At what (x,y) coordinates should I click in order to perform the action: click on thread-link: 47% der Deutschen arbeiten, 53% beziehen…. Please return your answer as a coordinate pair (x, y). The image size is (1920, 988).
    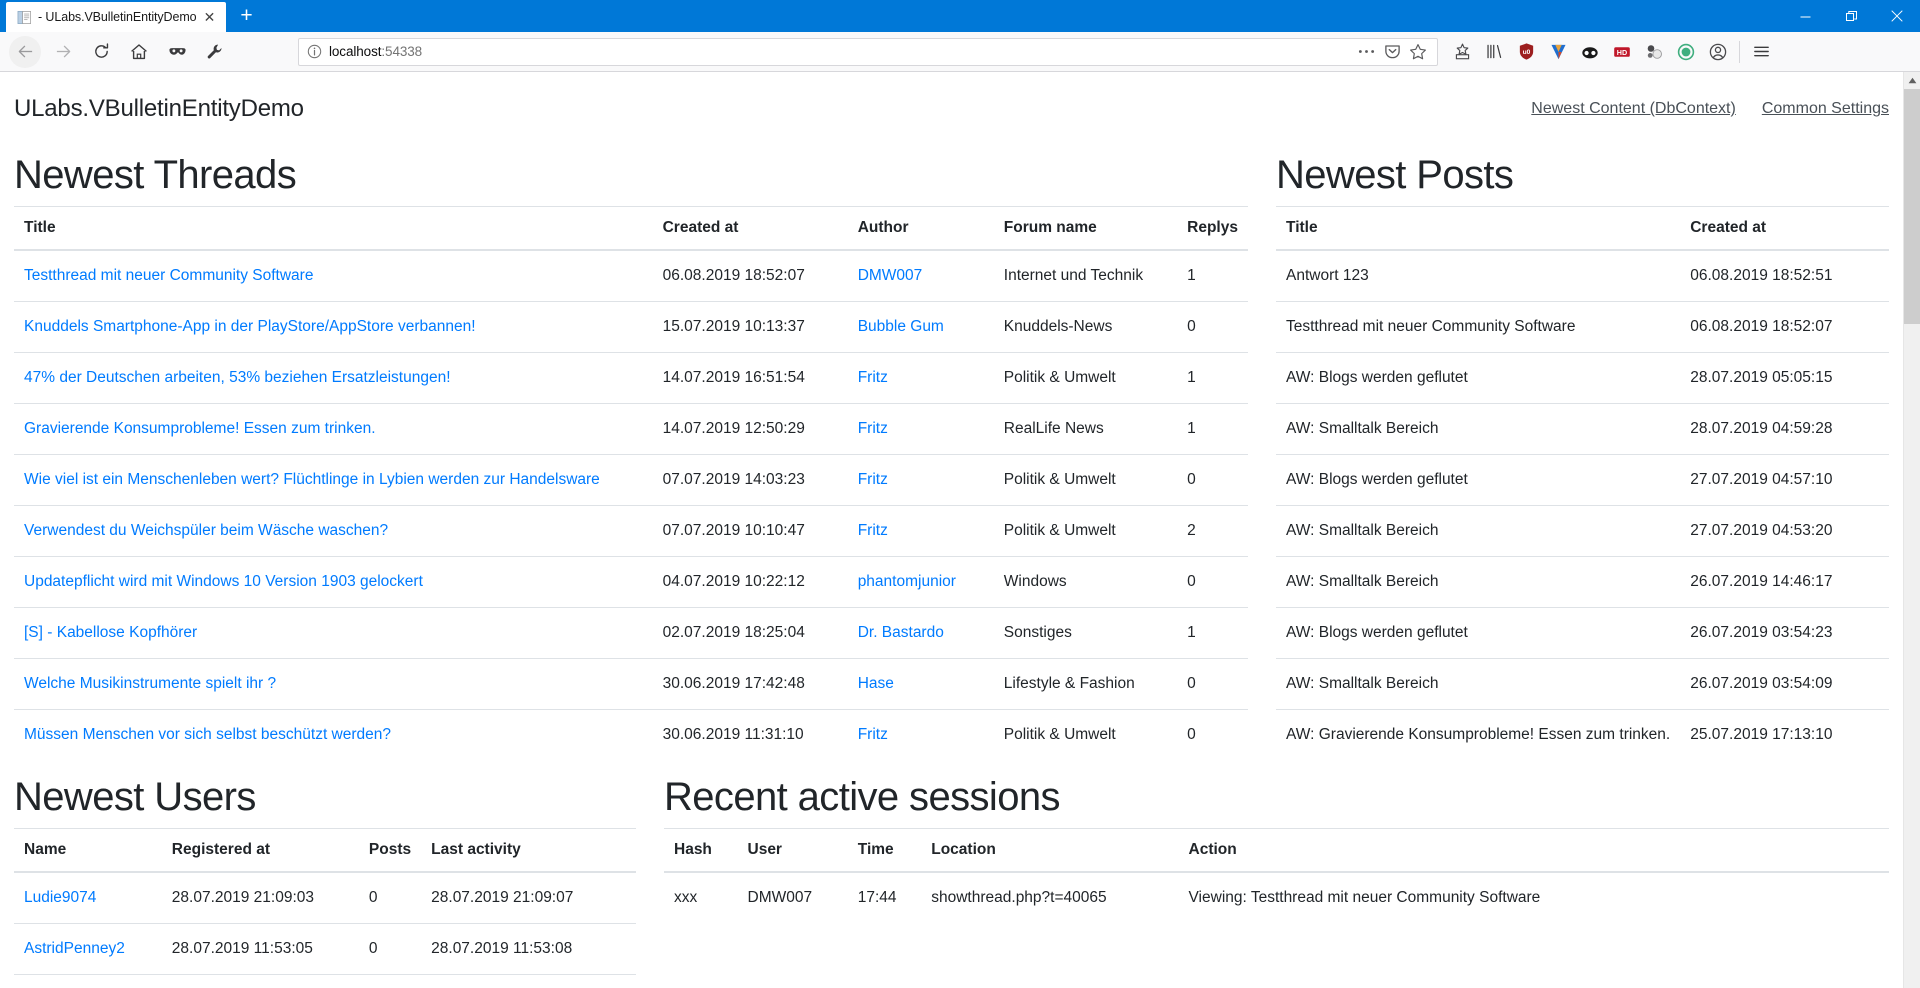
    Looking at the image, I should click on (237, 377).